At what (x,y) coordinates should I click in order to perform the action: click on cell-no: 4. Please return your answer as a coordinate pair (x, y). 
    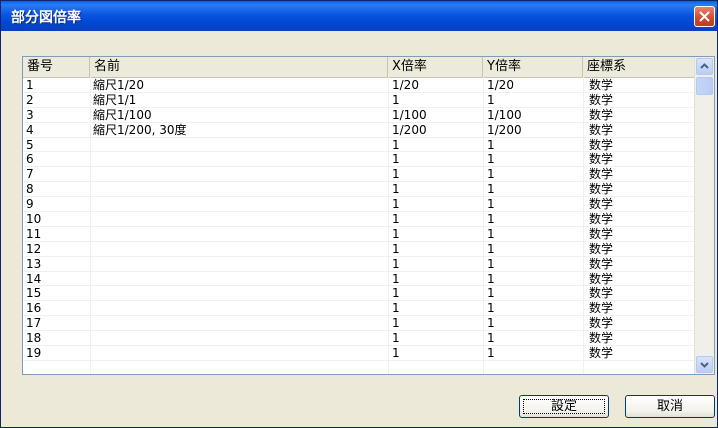
    Looking at the image, I should click on (30, 129).